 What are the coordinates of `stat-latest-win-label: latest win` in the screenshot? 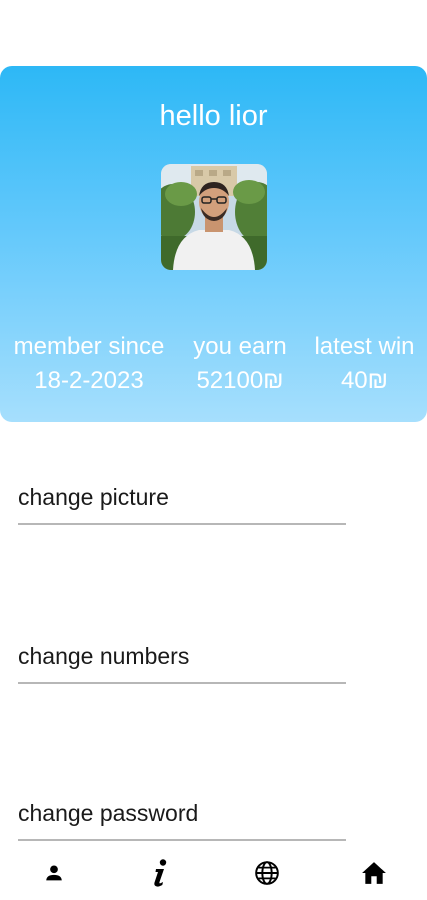 It's located at (364, 346).